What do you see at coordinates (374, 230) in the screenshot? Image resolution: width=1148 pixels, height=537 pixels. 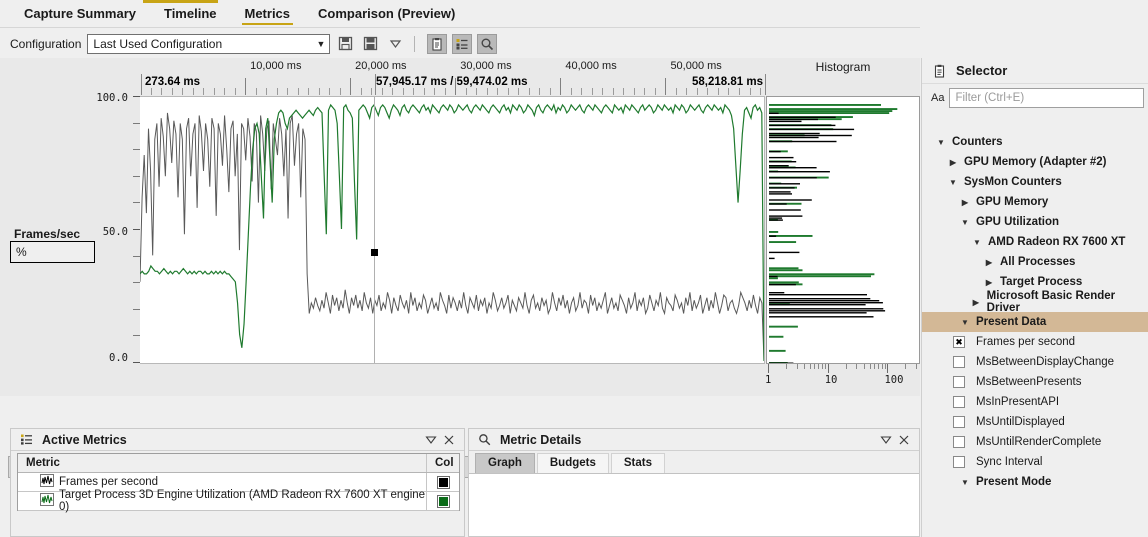 I see `time-cursor` at bounding box center [374, 230].